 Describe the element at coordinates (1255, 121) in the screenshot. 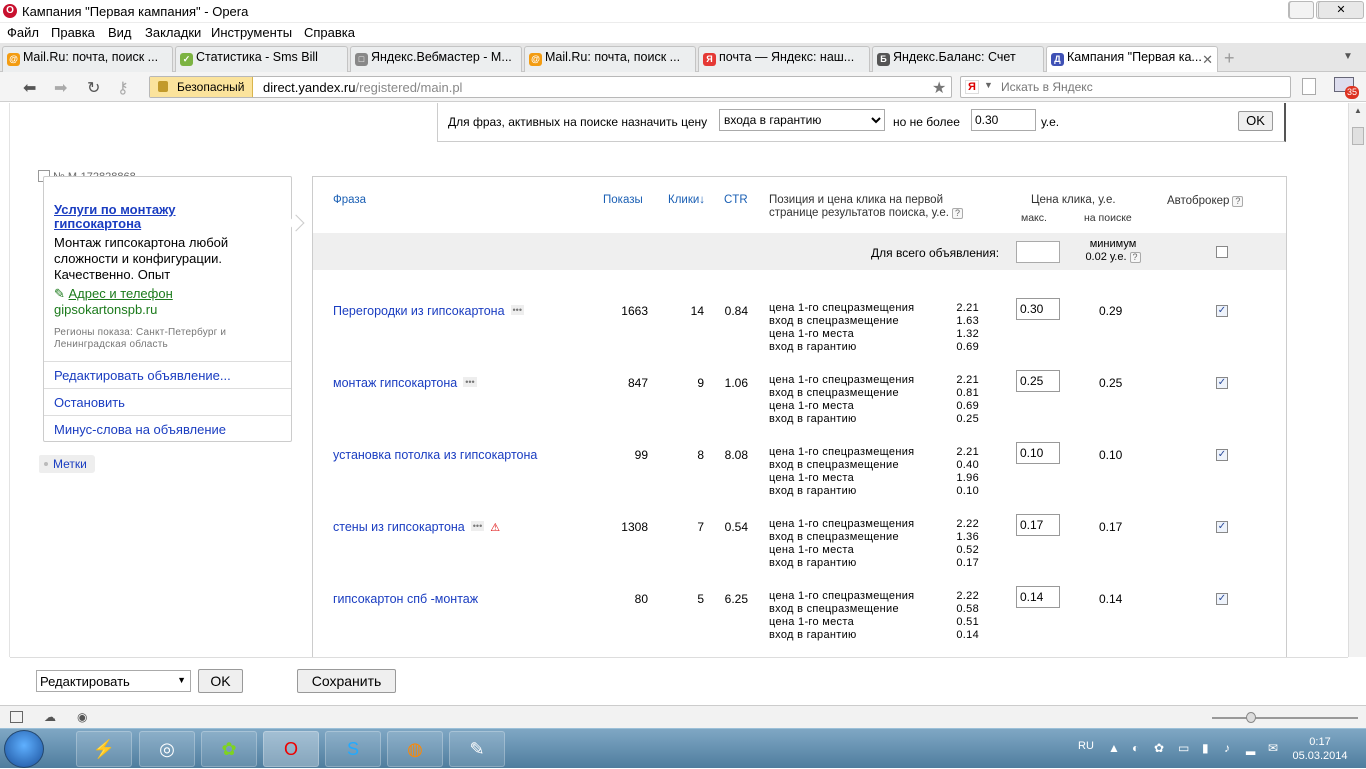

I see `bulk-ok-button: OK` at that location.